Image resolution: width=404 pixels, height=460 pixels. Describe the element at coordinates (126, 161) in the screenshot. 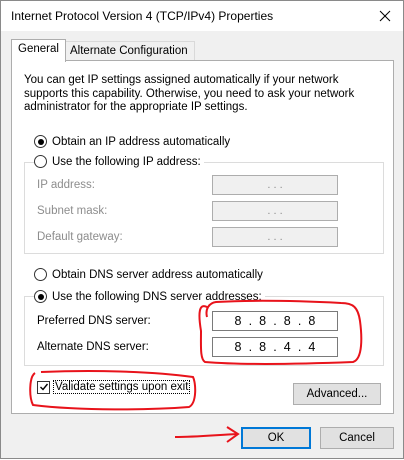

I see `use-following-ip-label: Use the following IP address:` at that location.